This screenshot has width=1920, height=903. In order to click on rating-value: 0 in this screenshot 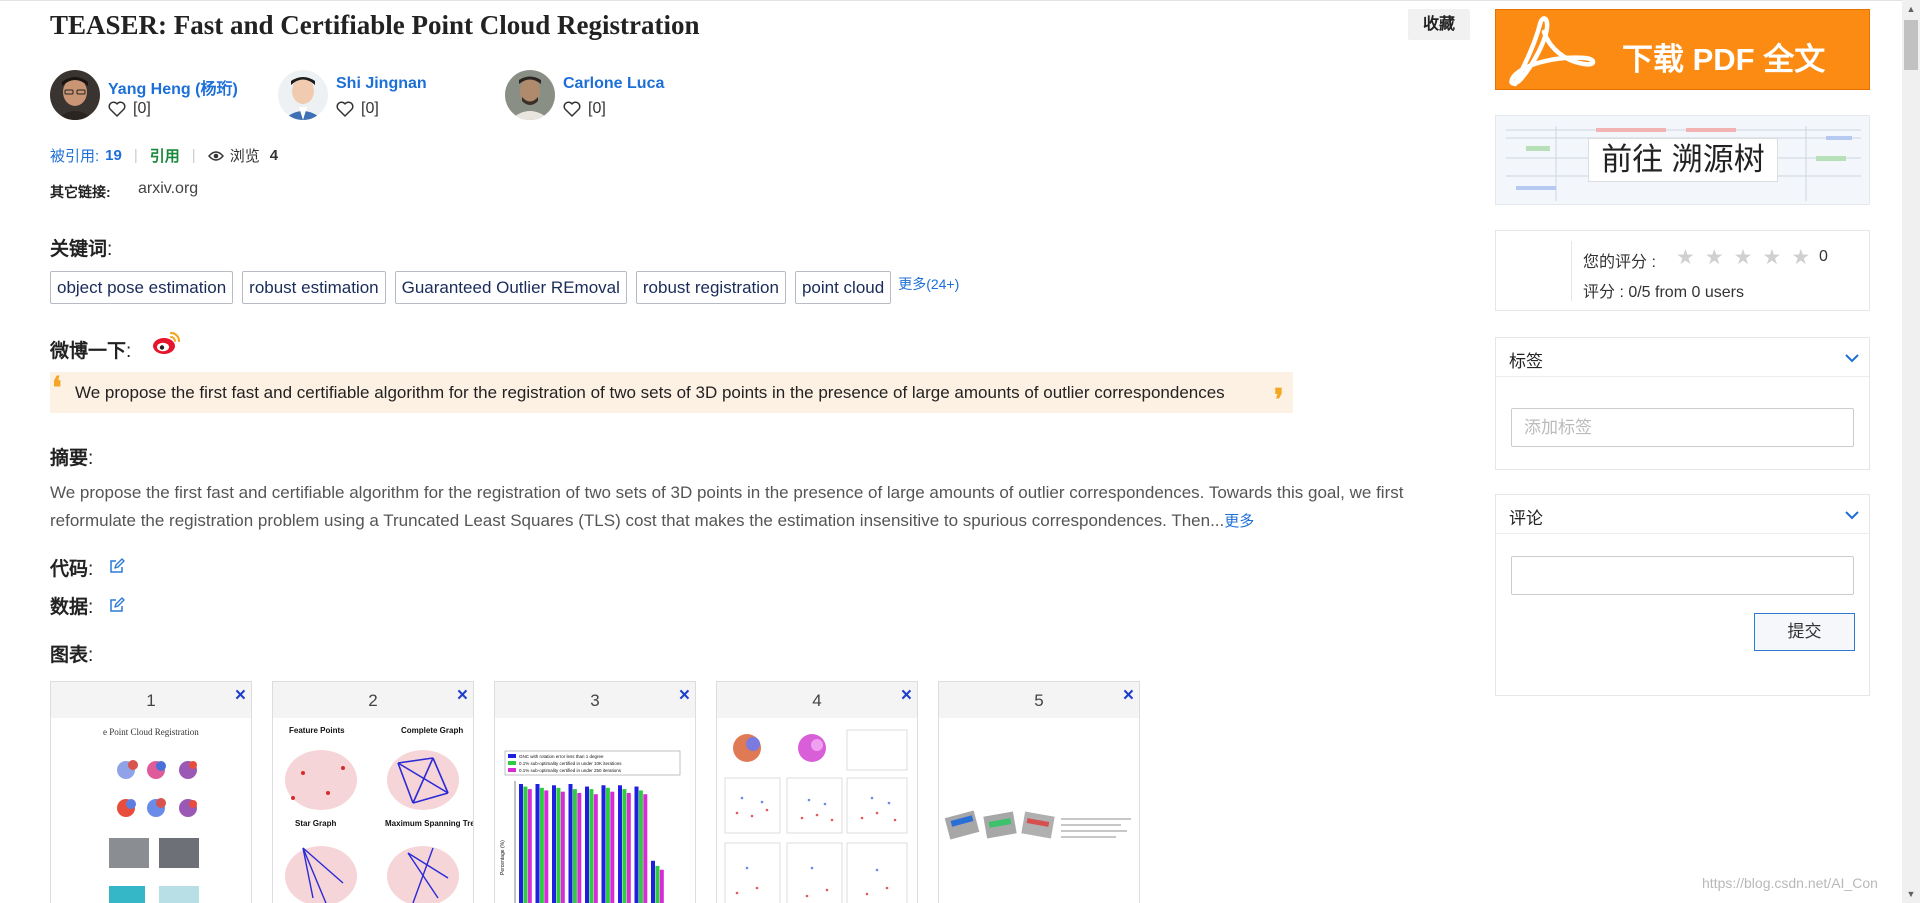, I will do `click(1823, 256)`.